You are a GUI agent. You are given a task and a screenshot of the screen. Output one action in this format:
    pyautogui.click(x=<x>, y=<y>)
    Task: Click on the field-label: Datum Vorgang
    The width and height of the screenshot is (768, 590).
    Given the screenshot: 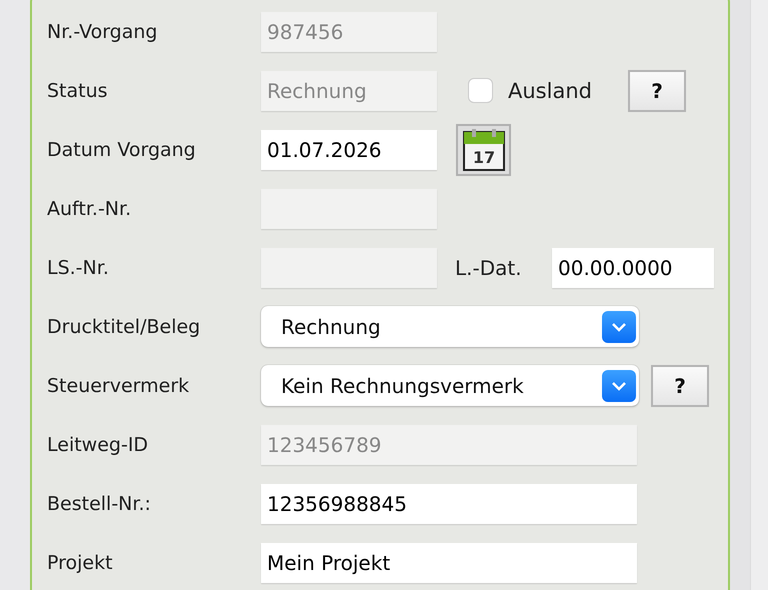 What is the action you would take?
    pyautogui.click(x=122, y=149)
    